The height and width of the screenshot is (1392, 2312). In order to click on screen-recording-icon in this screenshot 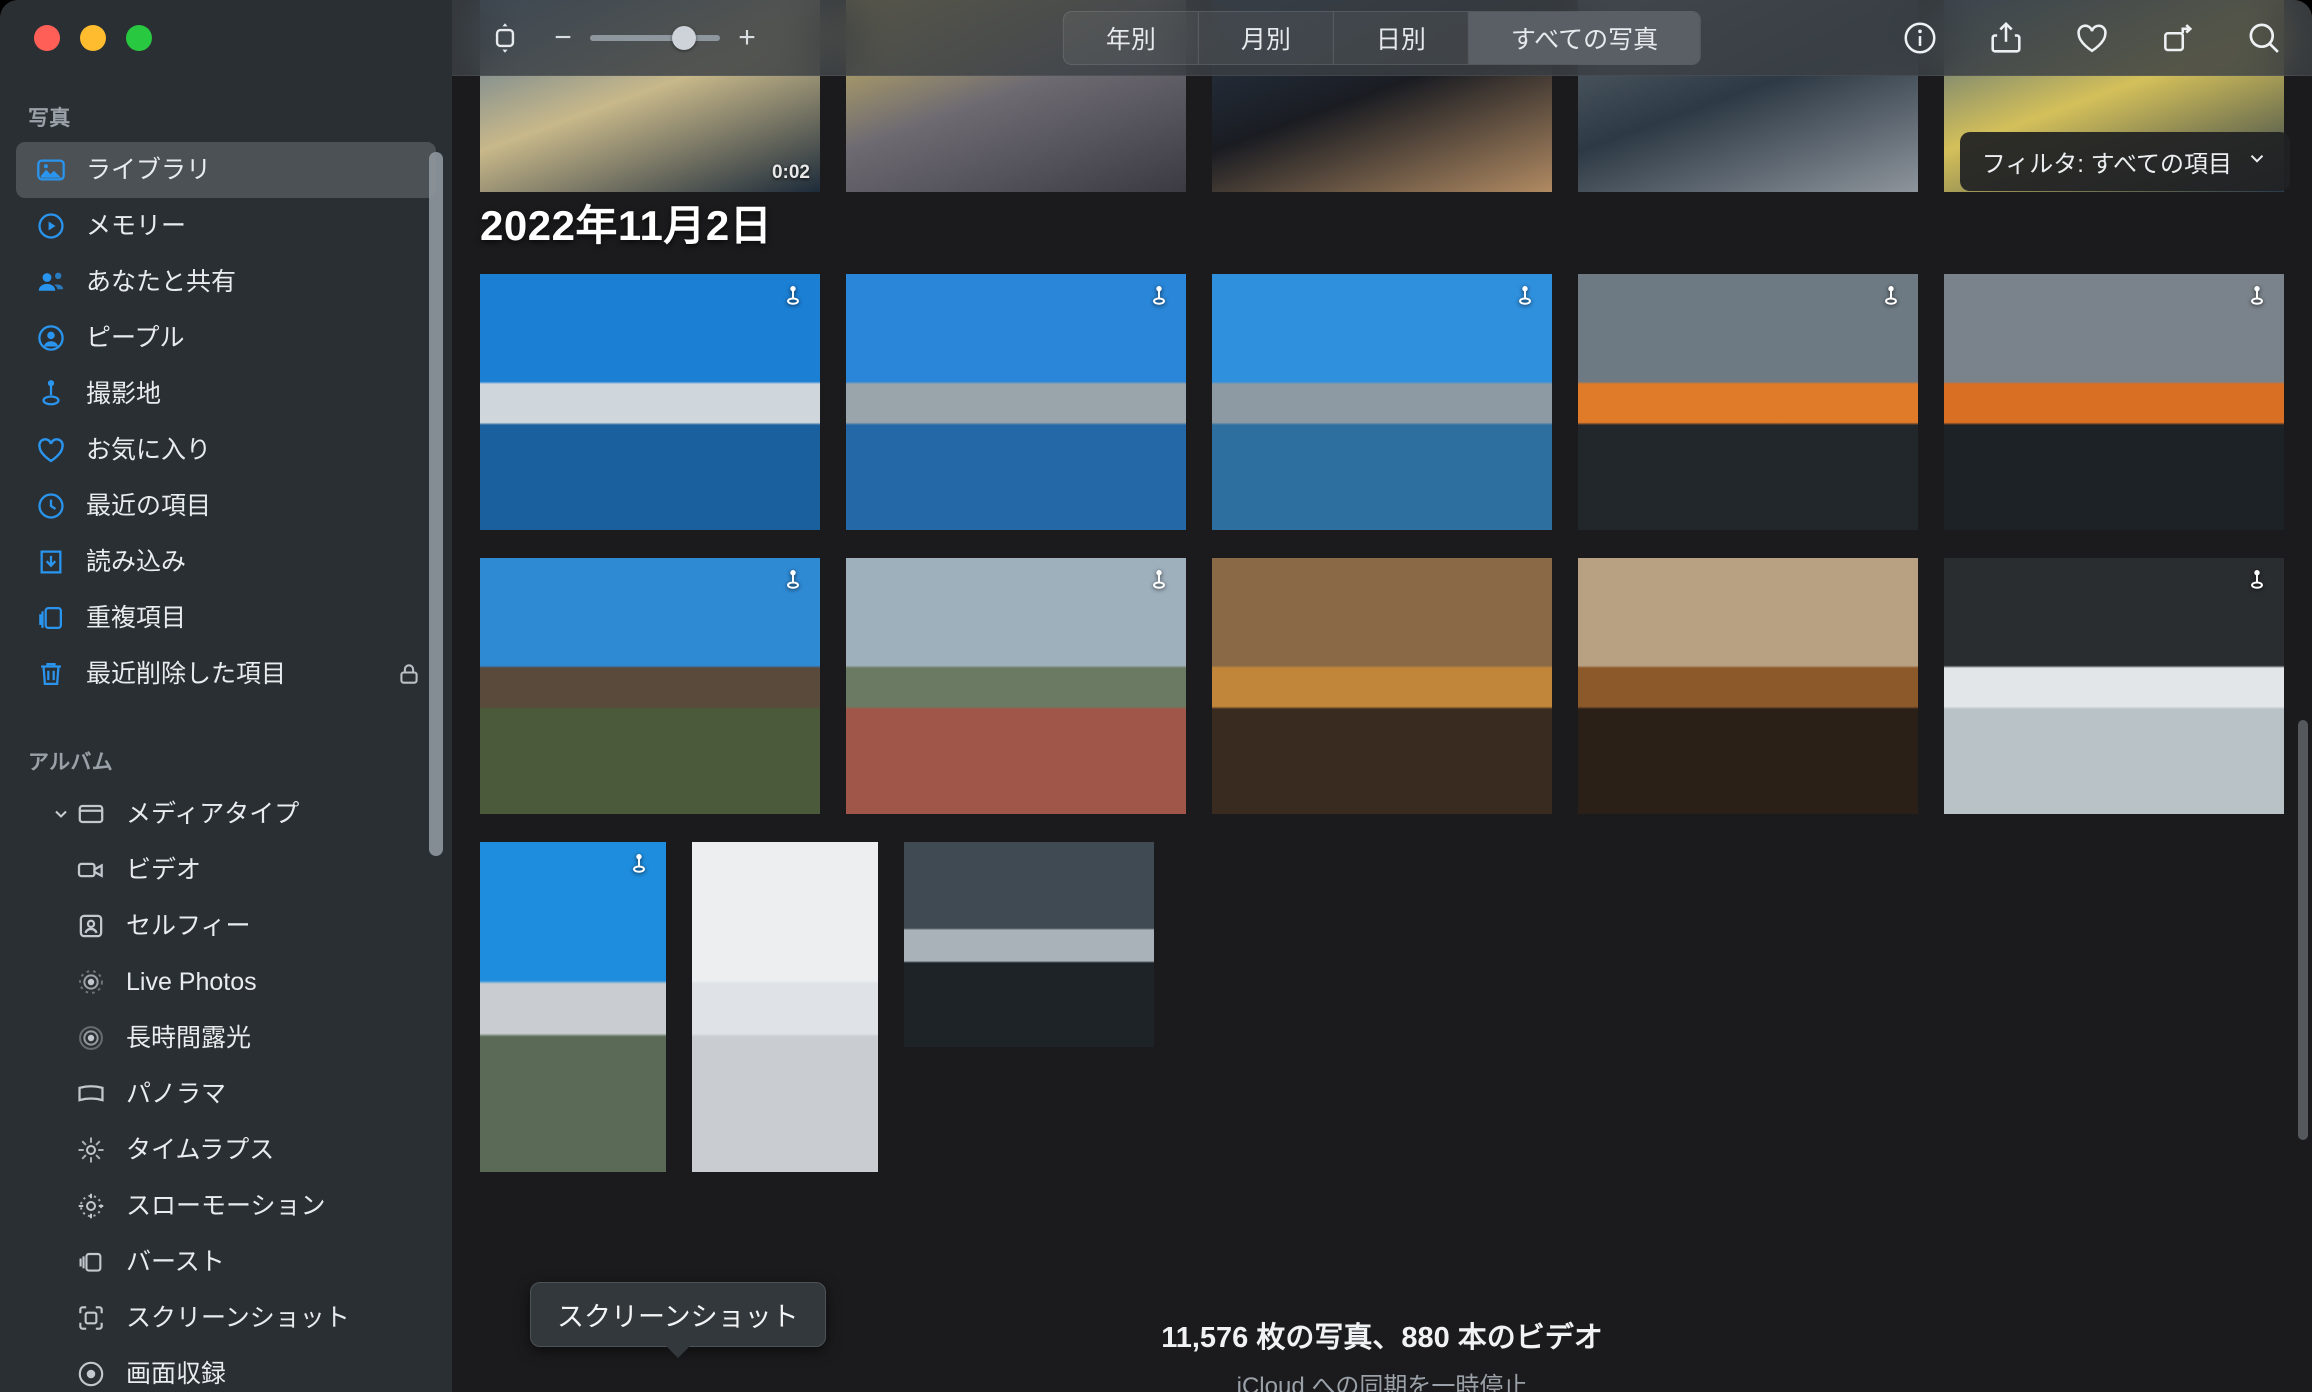, I will do `click(91, 1374)`.